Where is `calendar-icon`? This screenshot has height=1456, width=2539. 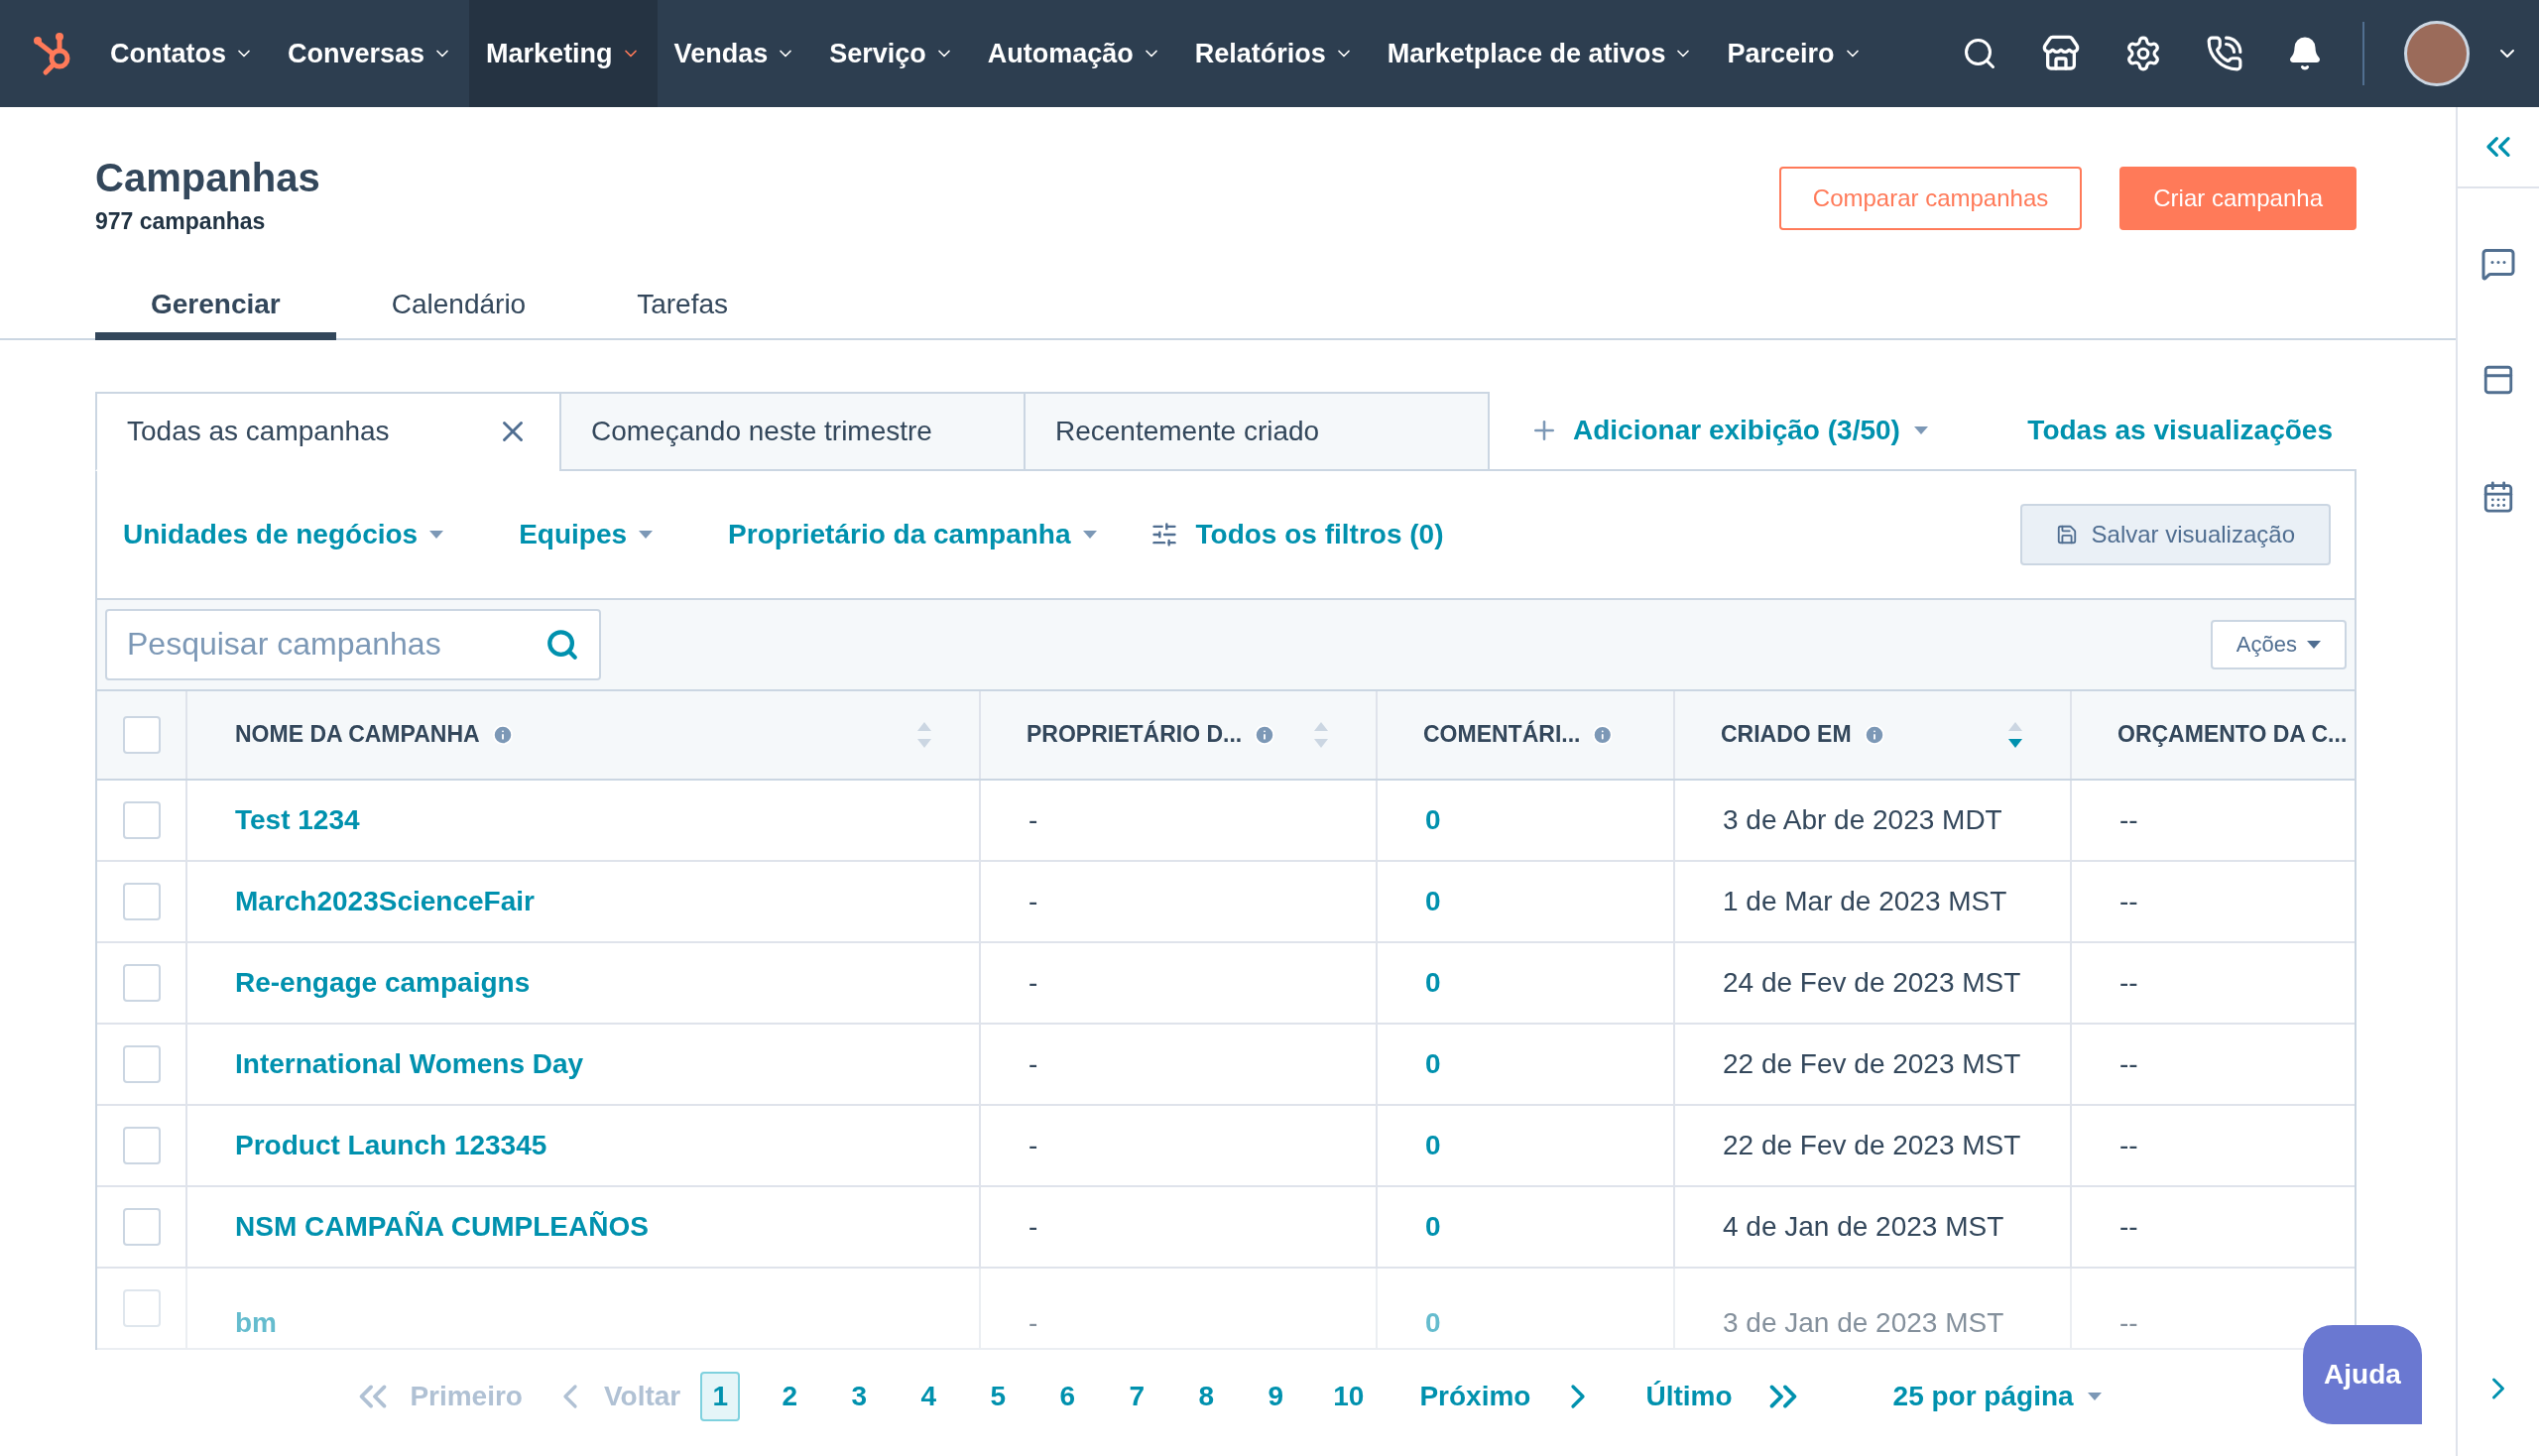
calendar-icon is located at coordinates (2498, 497).